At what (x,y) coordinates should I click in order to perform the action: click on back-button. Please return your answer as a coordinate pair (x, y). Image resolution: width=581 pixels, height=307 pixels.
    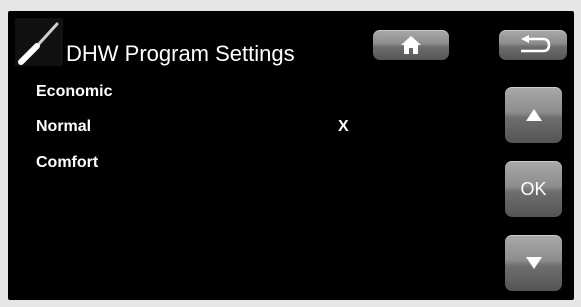
    Looking at the image, I should click on (533, 45).